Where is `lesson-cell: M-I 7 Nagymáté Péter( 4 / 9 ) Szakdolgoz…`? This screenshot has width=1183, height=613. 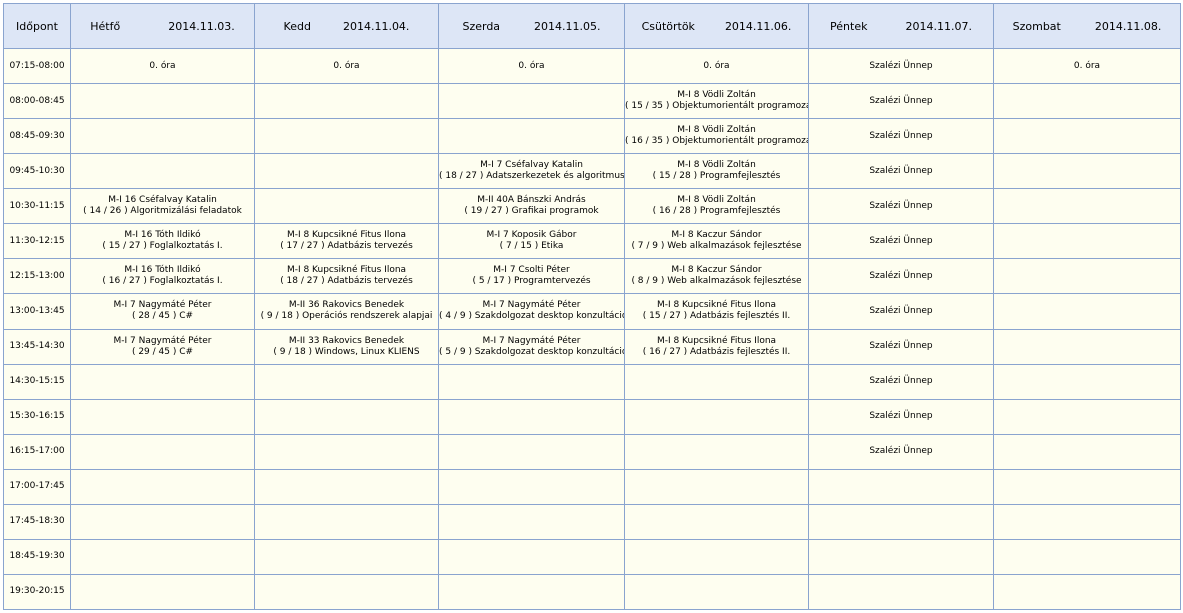
lesson-cell: M-I 7 Nagymáté Péter( 4 / 9 ) Szakdolgoz… is located at coordinates (531, 311).